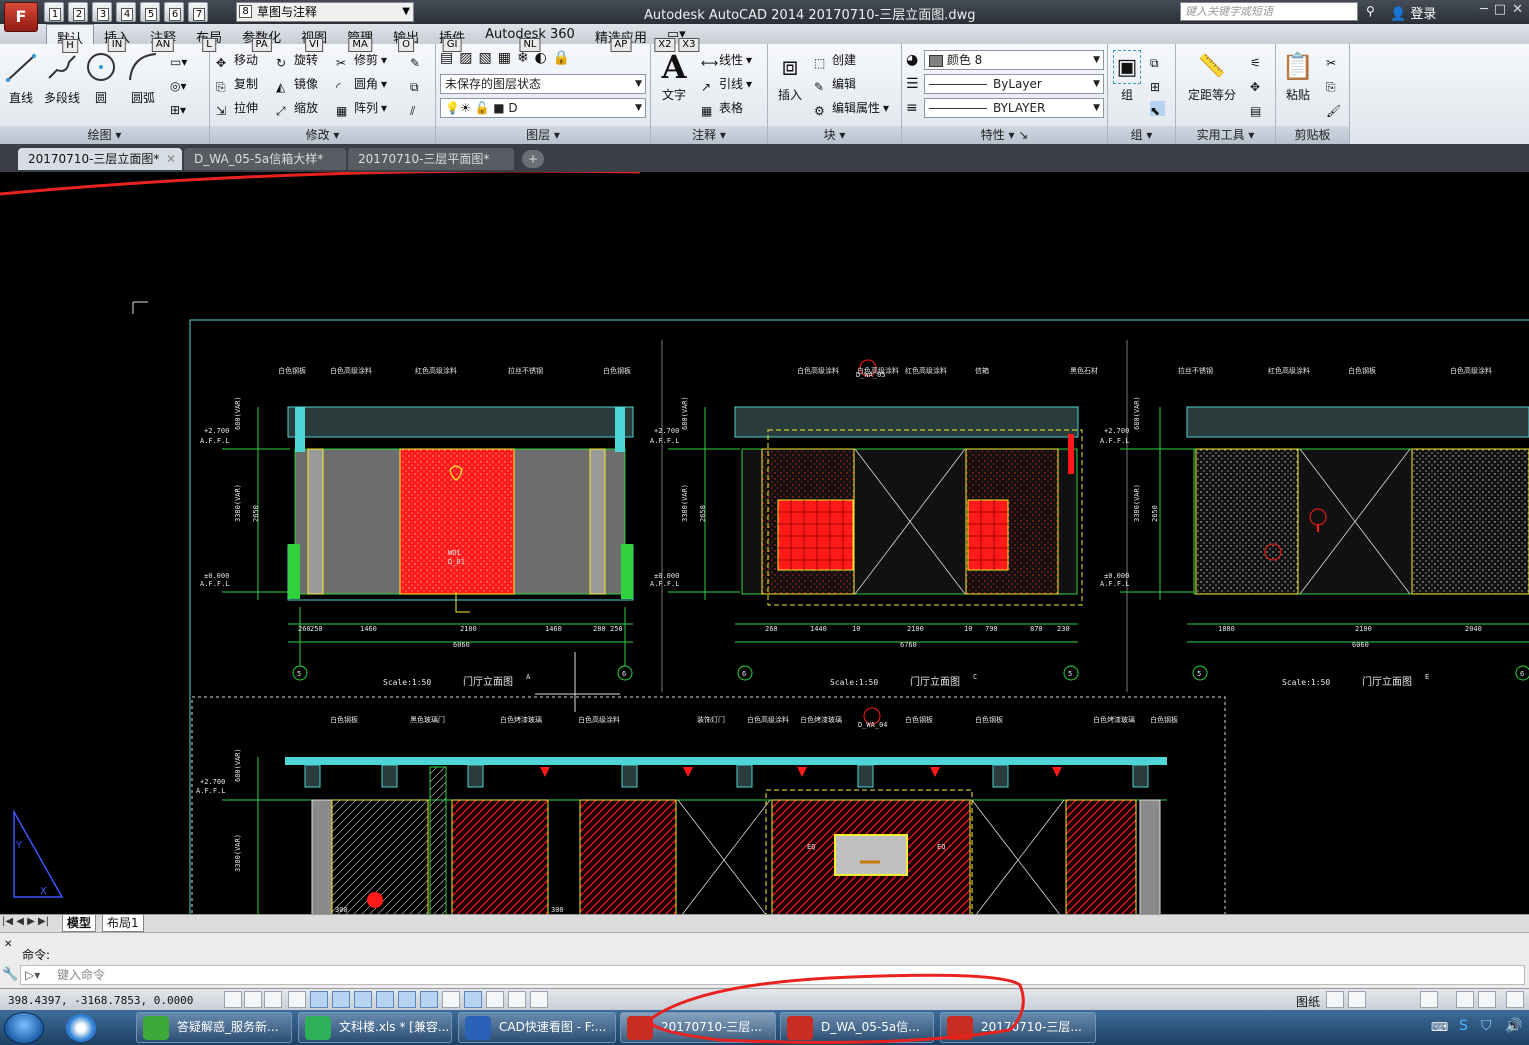 The height and width of the screenshot is (1045, 1529). I want to click on lineweight-toggle, so click(451, 999).